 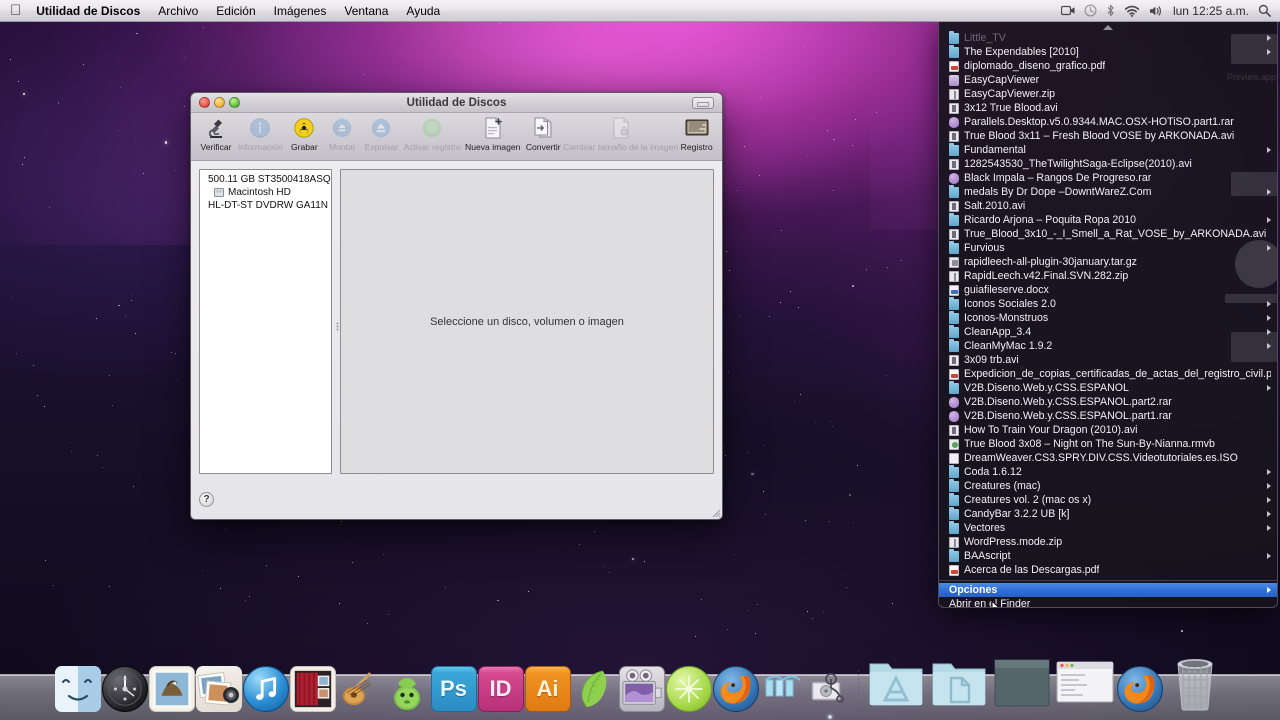 What do you see at coordinates (1108, 38) in the screenshot?
I see `stack-menu-item: Little_TV` at bounding box center [1108, 38].